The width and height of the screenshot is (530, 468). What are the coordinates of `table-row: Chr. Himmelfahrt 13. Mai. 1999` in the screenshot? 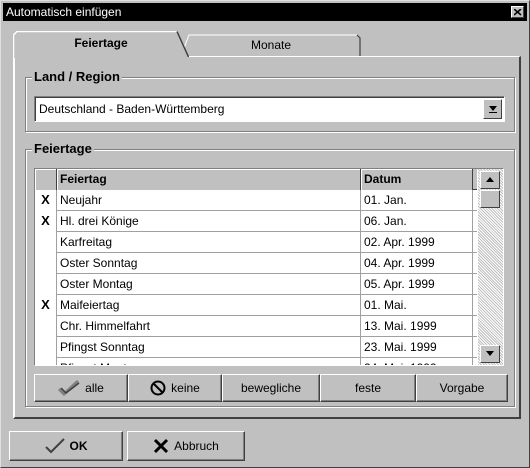 It's located at (256, 326).